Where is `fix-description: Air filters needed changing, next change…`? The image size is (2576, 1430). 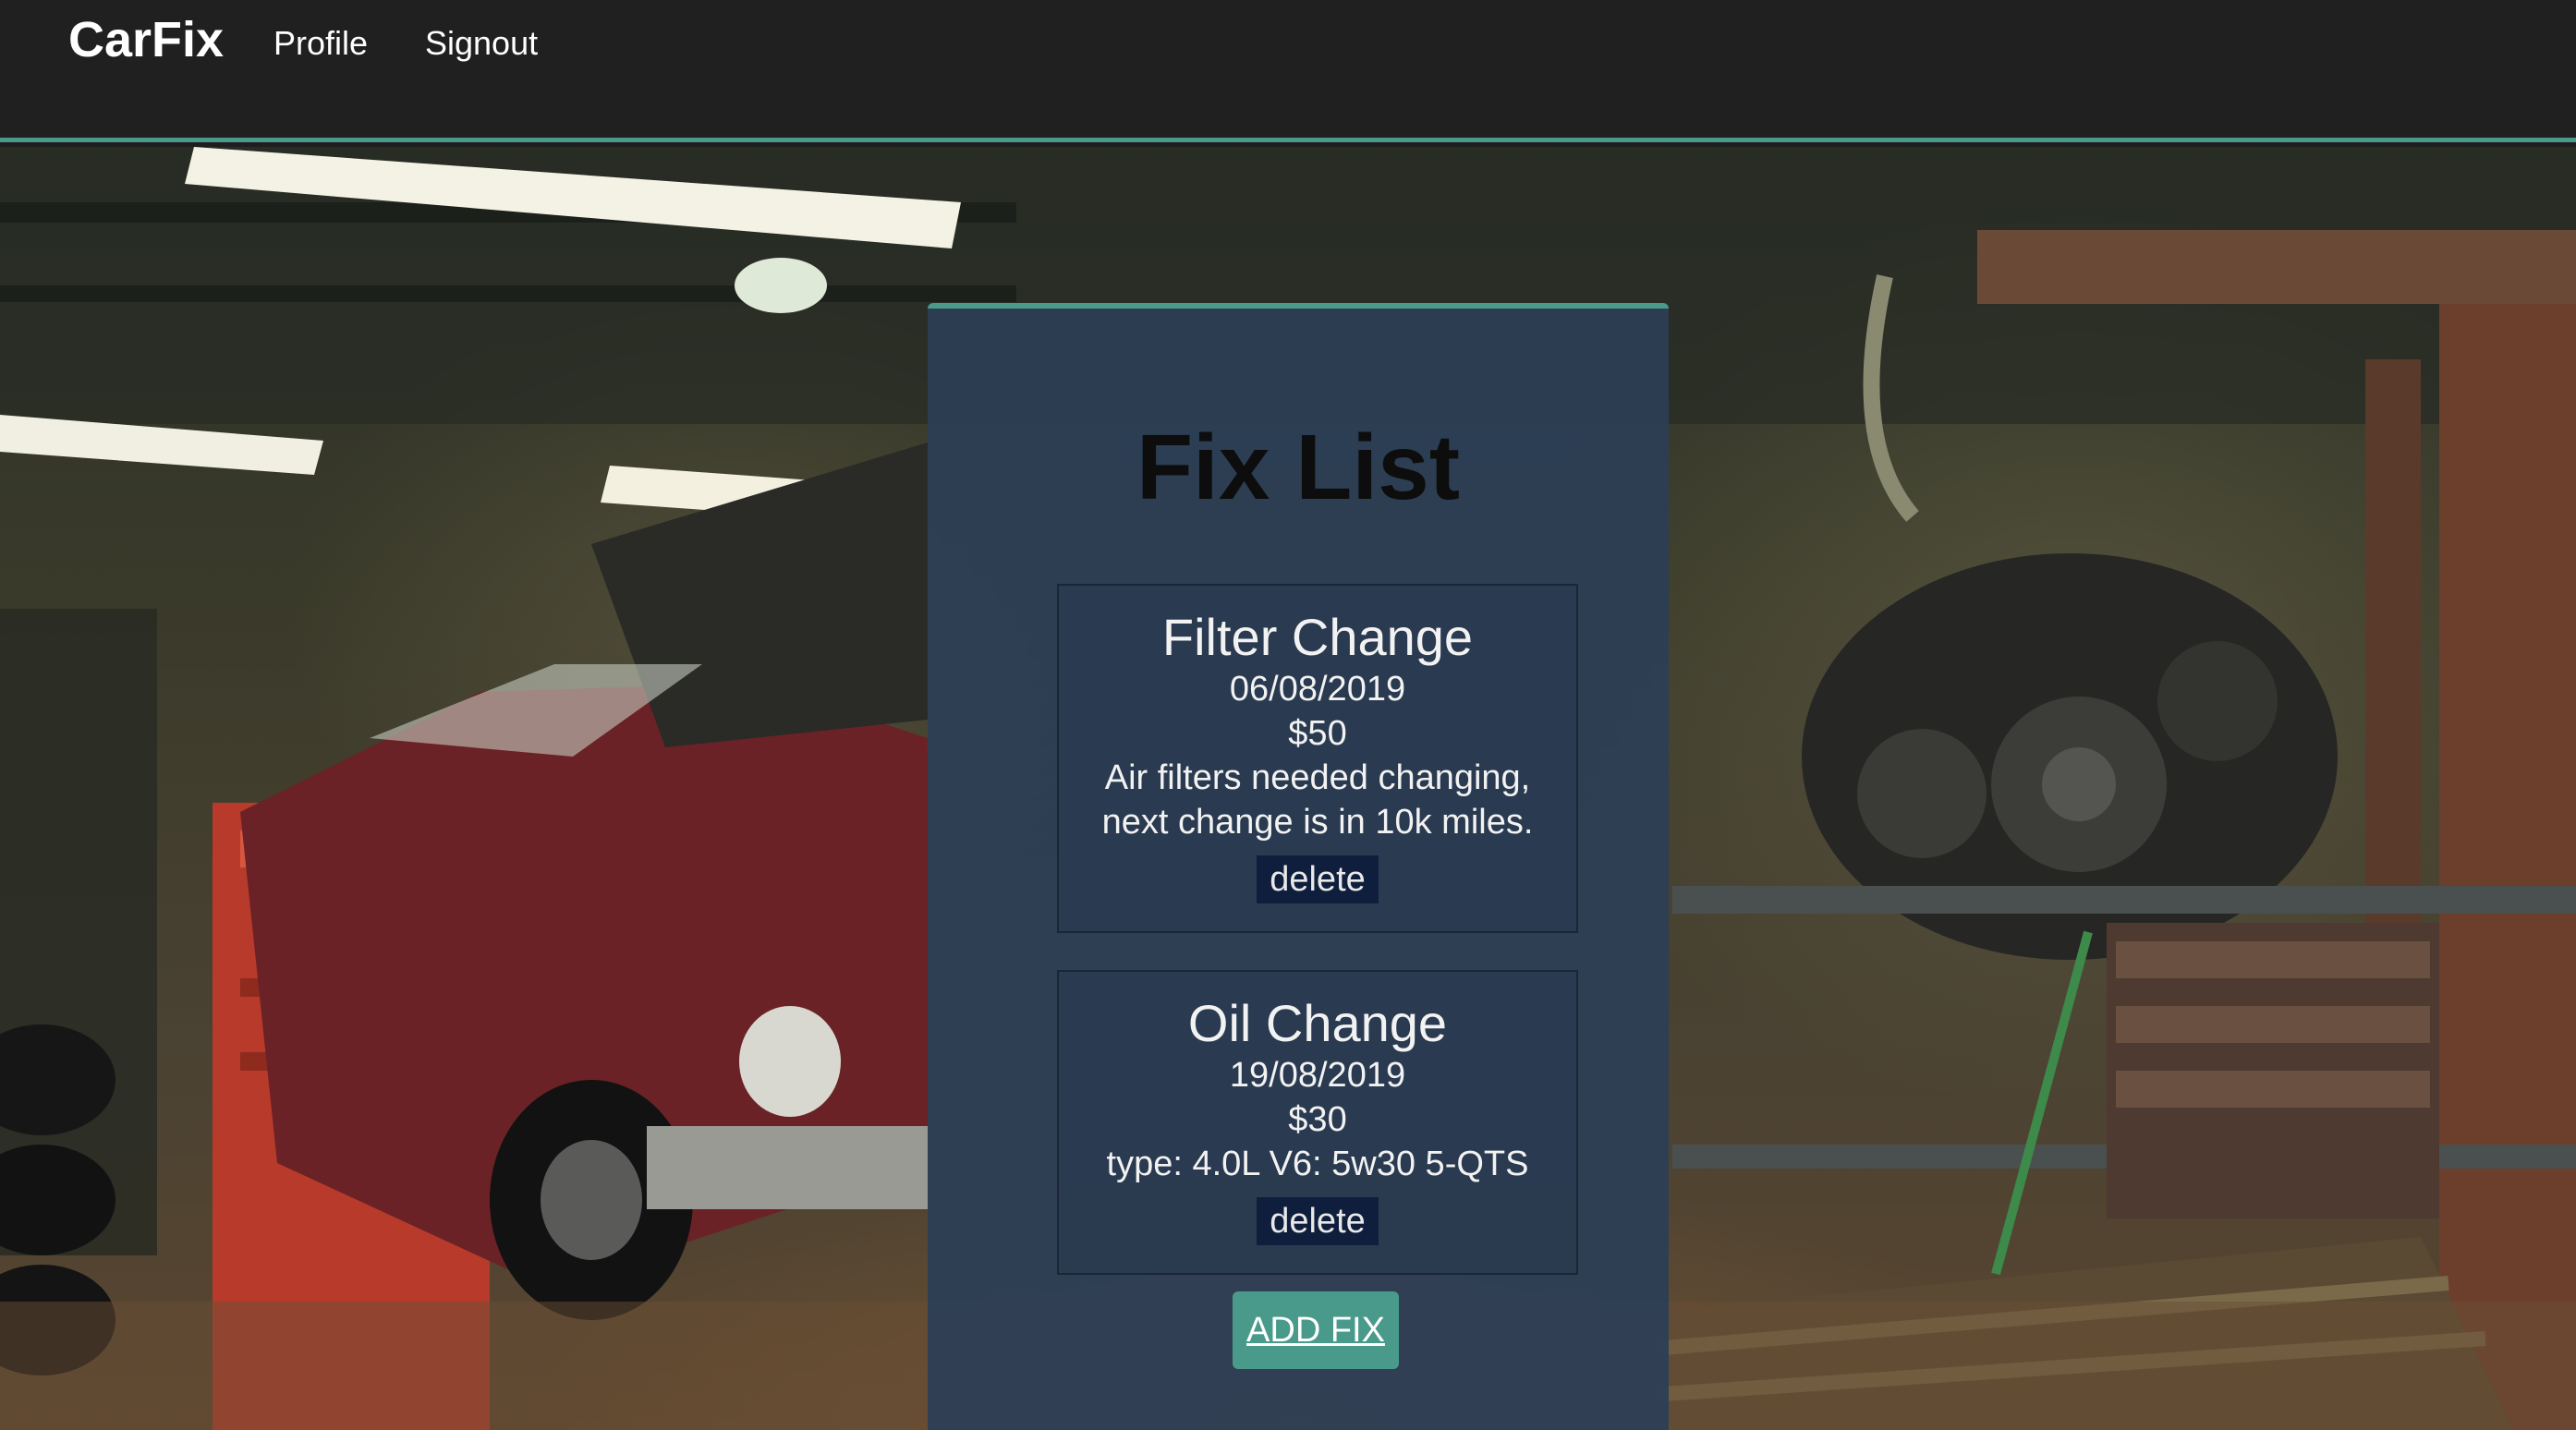 fix-description: Air filters needed changing, next change… is located at coordinates (1317, 800).